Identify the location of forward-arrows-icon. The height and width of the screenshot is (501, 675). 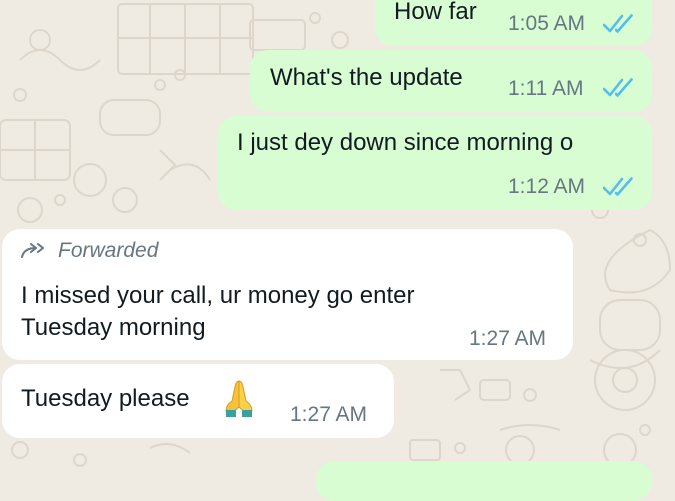
(32, 250).